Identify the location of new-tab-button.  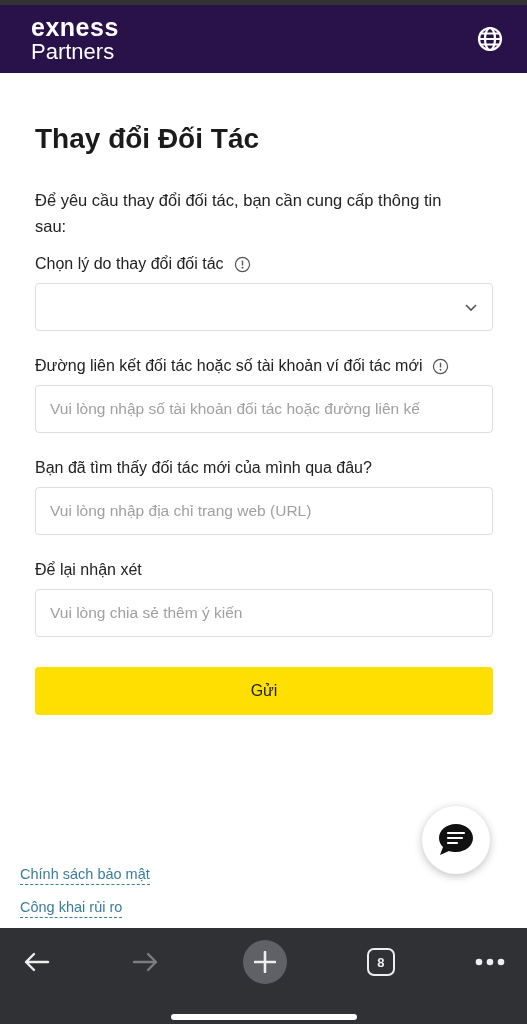
(264, 962).